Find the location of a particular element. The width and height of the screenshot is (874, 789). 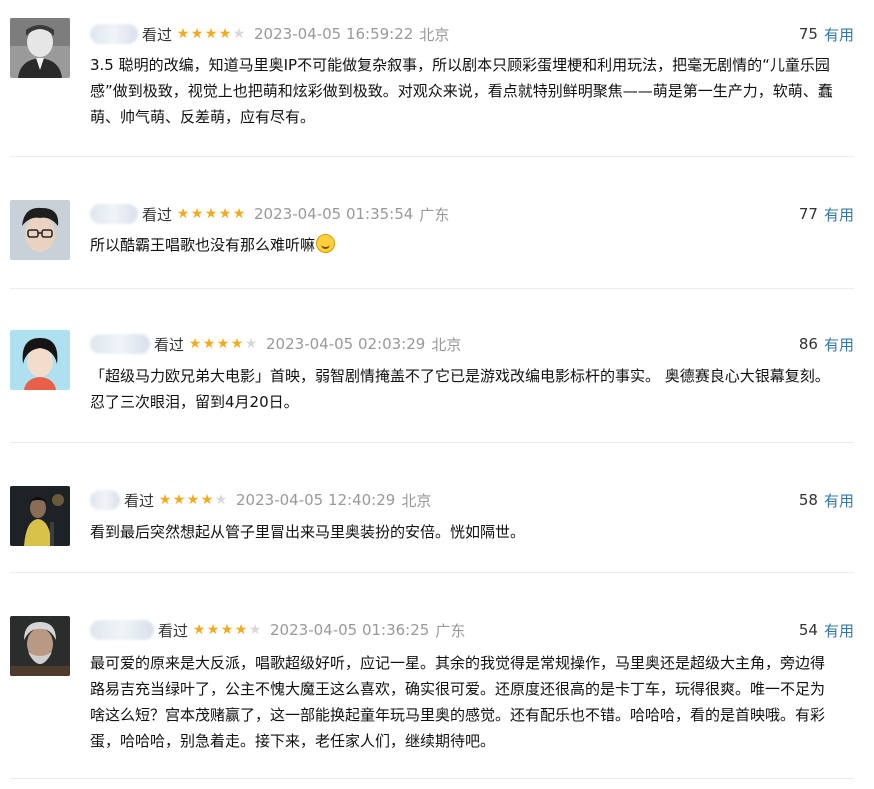

review-meta: 看过 ★ ★ ★ ★ ★ 2023-04-05 01:35:54 广东 is located at coordinates (269, 214).